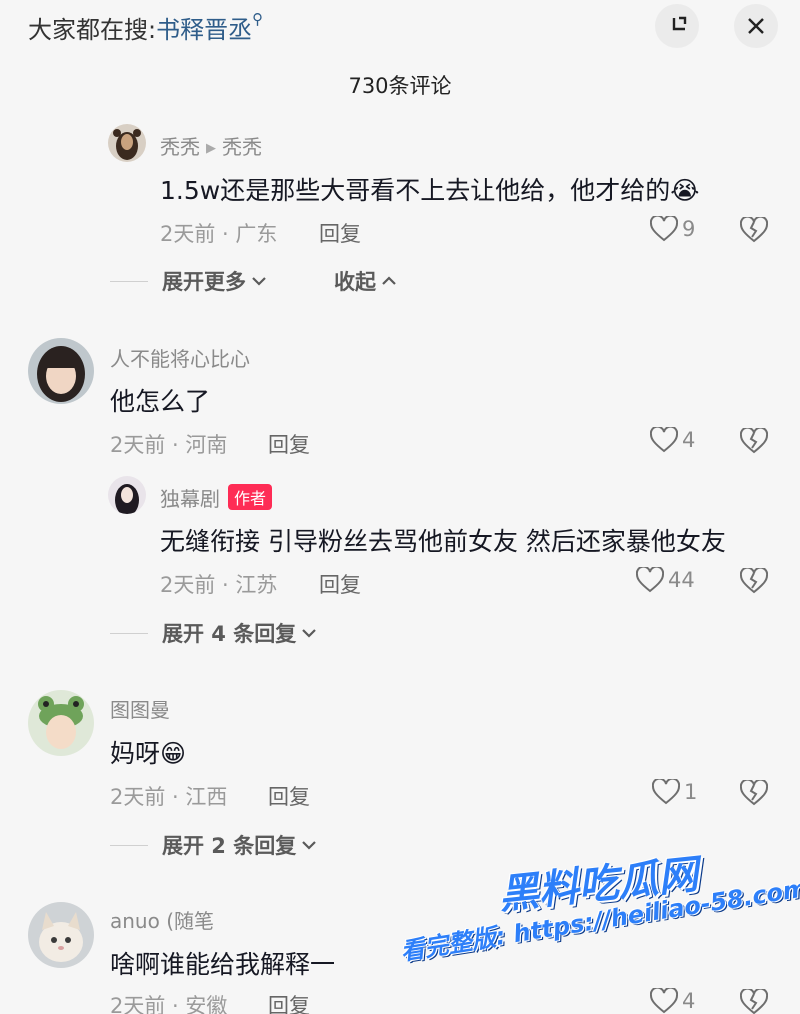 The height and width of the screenshot is (1014, 800). What do you see at coordinates (430, 190) in the screenshot?
I see `comment-text: 1.5w还是那些大哥看不上去让他给，他才给的😭` at bounding box center [430, 190].